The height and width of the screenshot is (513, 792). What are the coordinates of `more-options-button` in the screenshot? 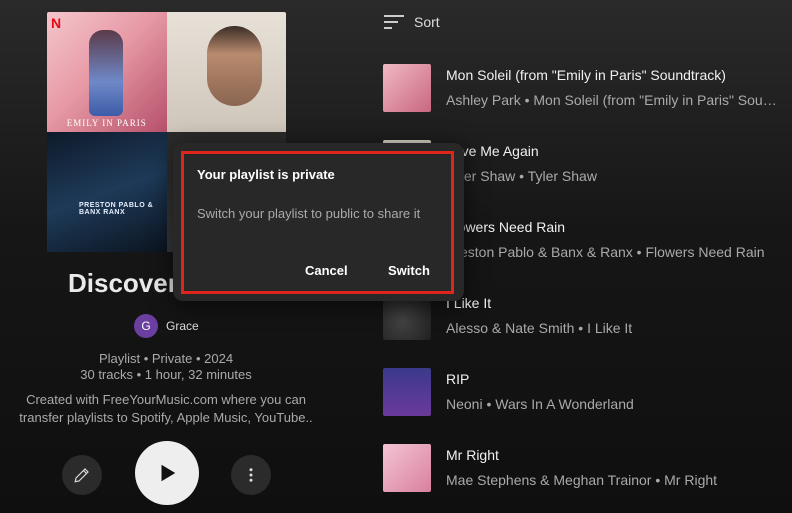 It's located at (251, 475).